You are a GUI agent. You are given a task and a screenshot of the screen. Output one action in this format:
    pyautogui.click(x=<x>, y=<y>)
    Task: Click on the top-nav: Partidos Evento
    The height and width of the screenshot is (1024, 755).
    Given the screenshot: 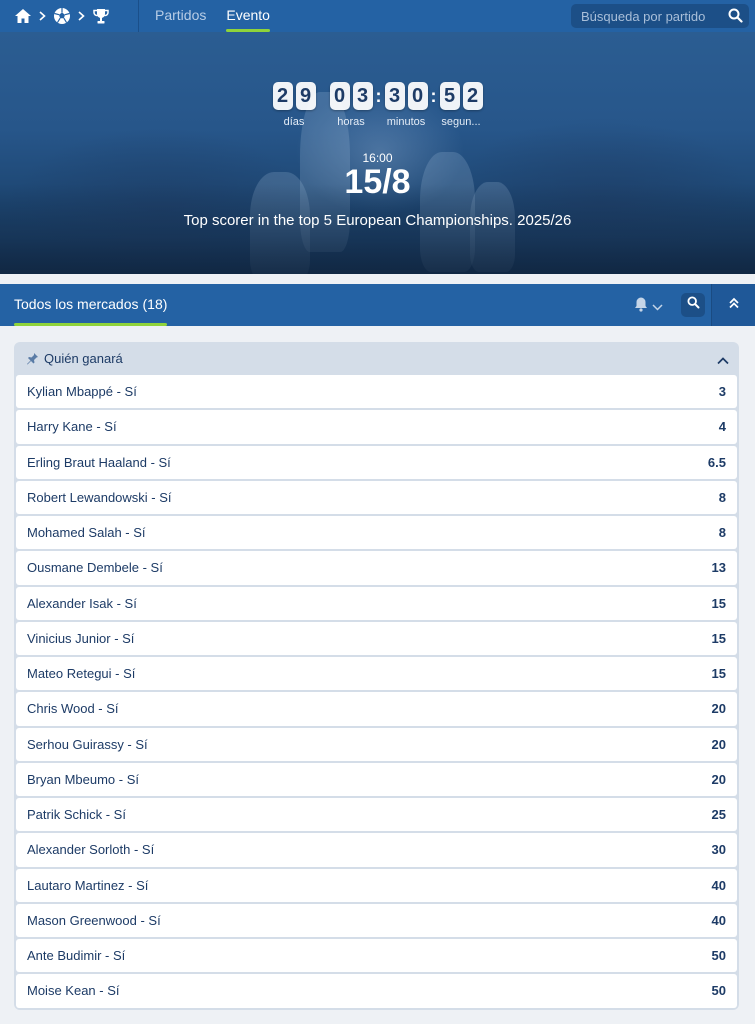 What is the action you would take?
    pyautogui.click(x=377, y=16)
    